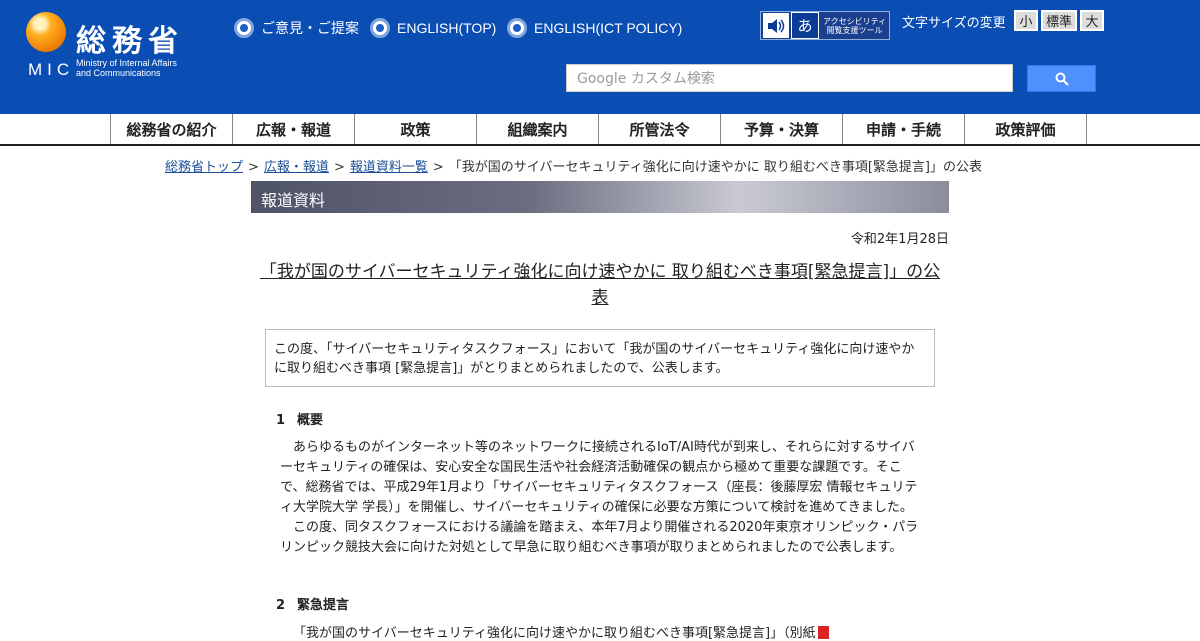 The width and height of the screenshot is (1200, 641). What do you see at coordinates (805, 25) in the screenshot?
I see `hiragana-a-icon: あ` at bounding box center [805, 25].